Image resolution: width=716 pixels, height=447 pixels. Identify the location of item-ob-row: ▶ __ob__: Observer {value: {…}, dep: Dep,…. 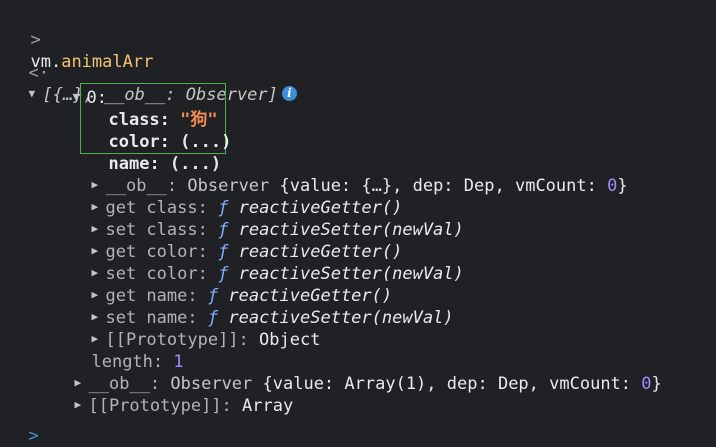
(349, 174).